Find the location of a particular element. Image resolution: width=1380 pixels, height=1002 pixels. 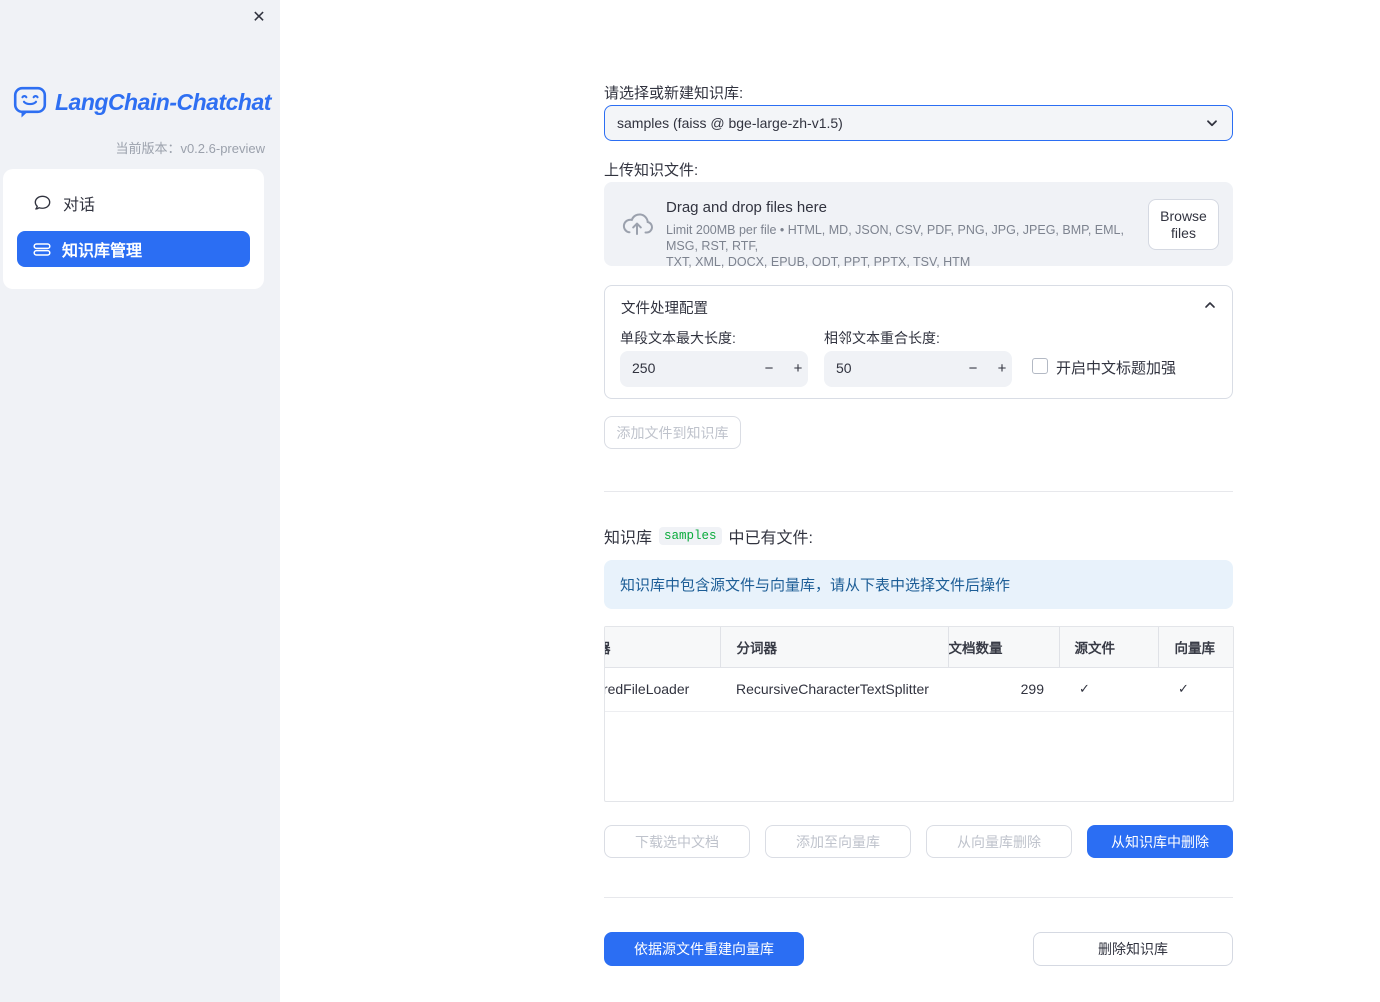

chatchat-logo-icon is located at coordinates (30, 102).